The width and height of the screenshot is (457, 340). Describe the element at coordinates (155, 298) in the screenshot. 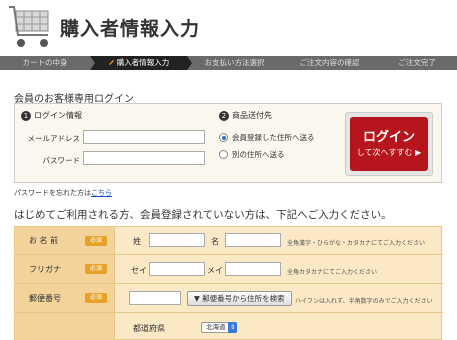

I see `postal-code-input` at that location.